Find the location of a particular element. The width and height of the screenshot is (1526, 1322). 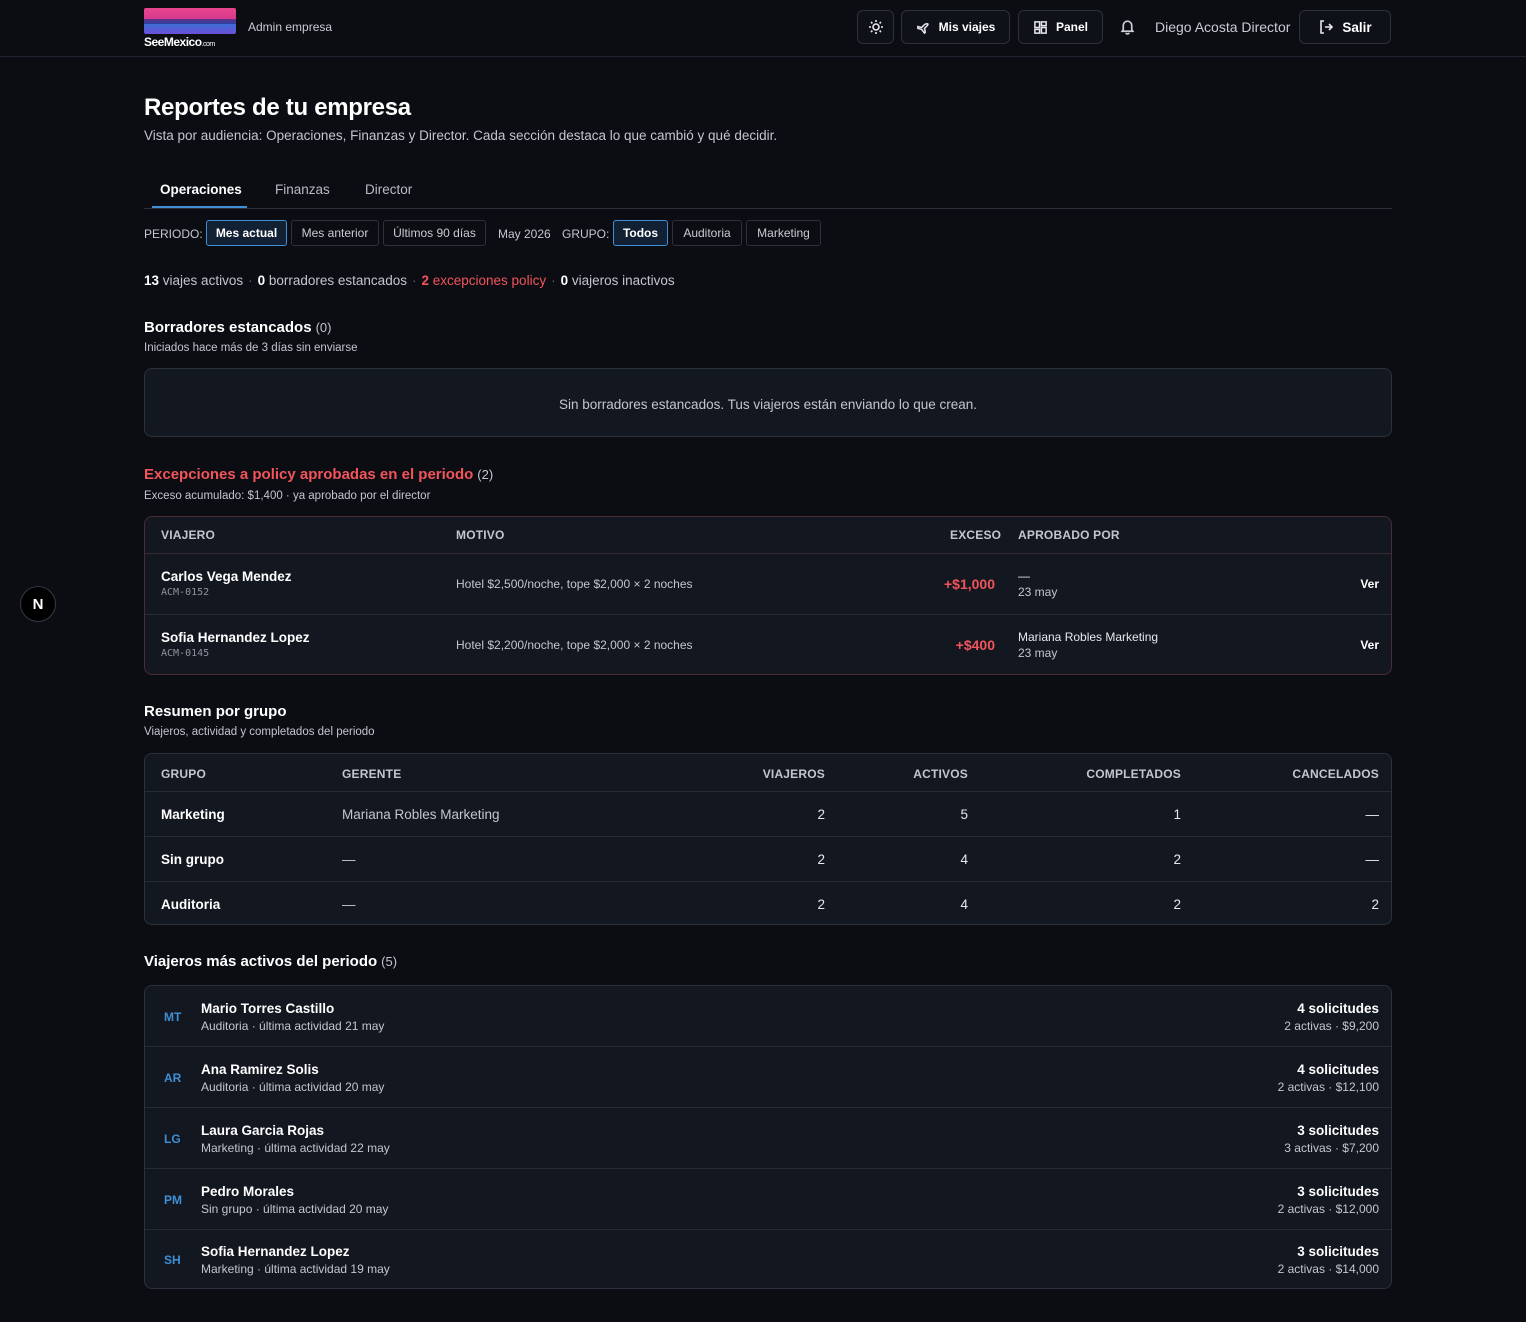

exception-approver: — is located at coordinates (1024, 576).